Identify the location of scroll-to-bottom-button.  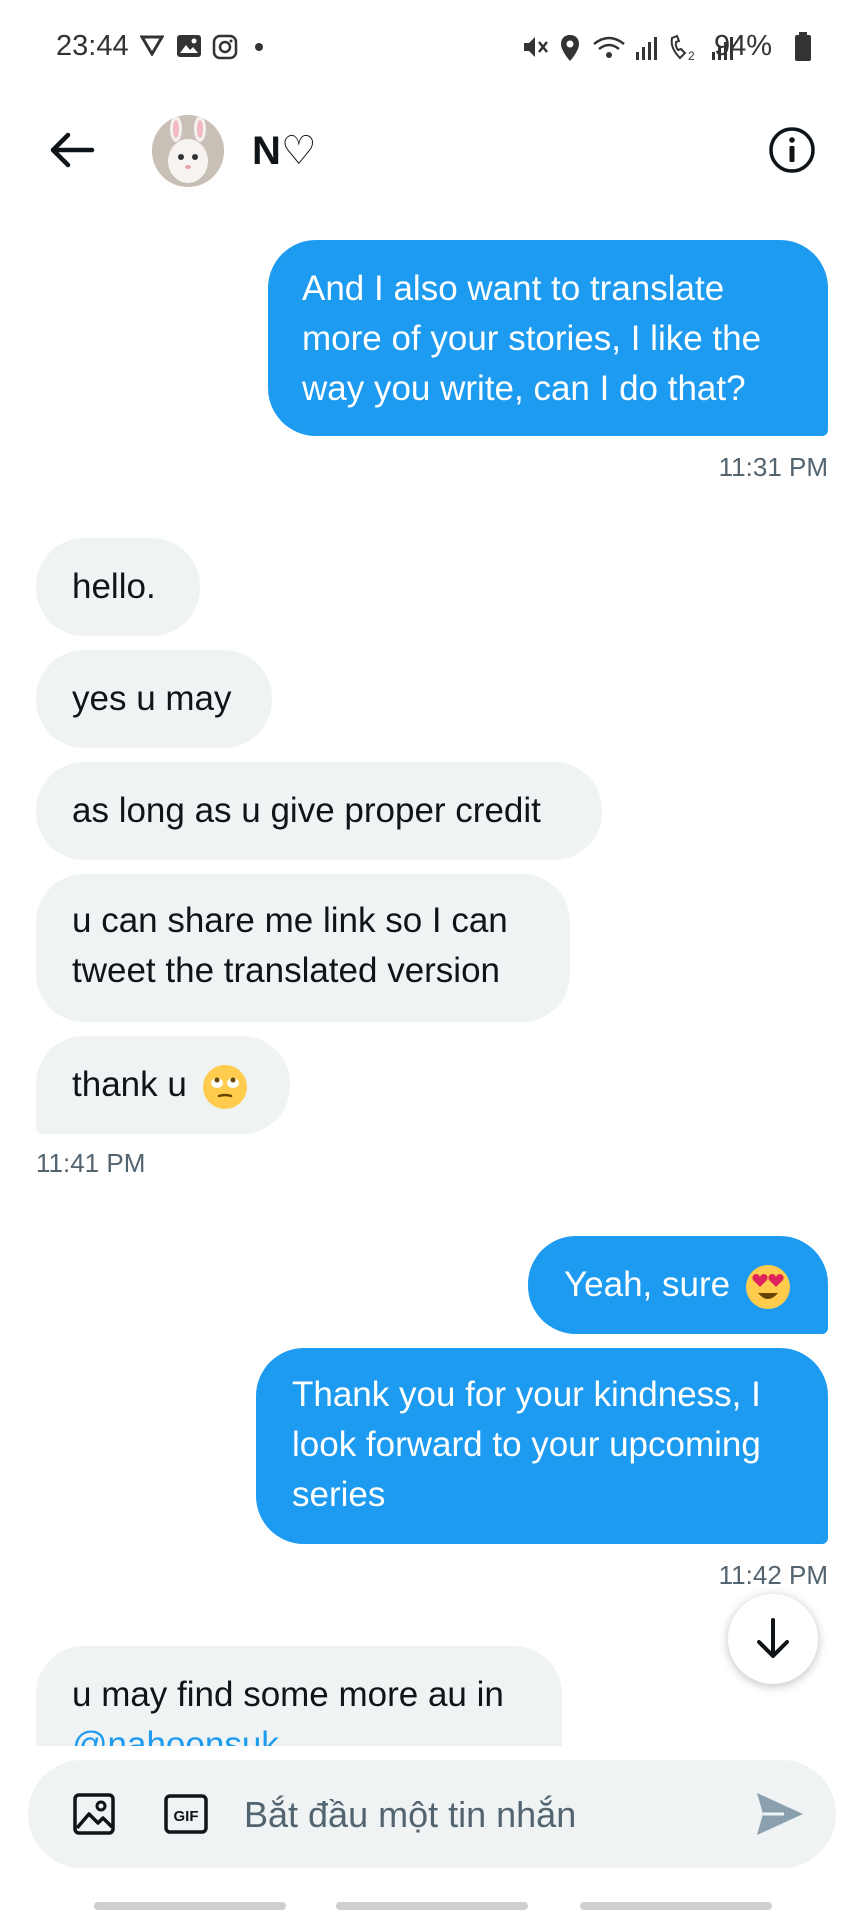
(773, 1639).